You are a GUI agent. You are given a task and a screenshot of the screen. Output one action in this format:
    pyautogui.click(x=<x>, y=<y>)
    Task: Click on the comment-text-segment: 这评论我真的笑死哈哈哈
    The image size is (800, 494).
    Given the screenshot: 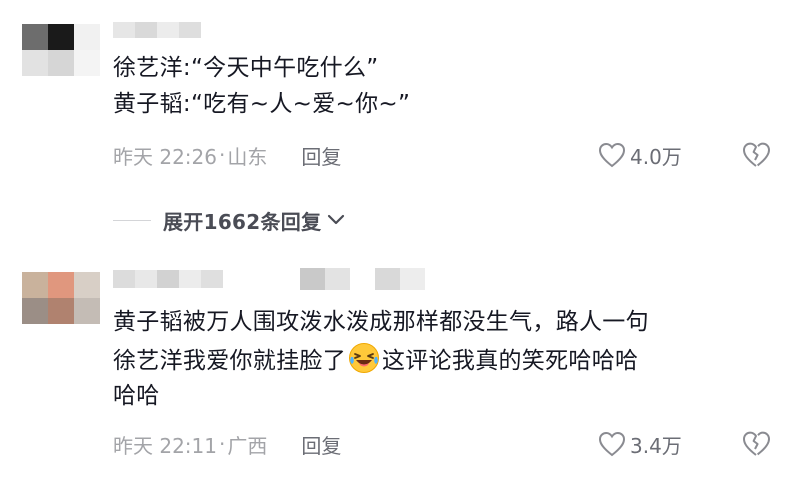 What is the action you would take?
    pyautogui.click(x=510, y=361)
    